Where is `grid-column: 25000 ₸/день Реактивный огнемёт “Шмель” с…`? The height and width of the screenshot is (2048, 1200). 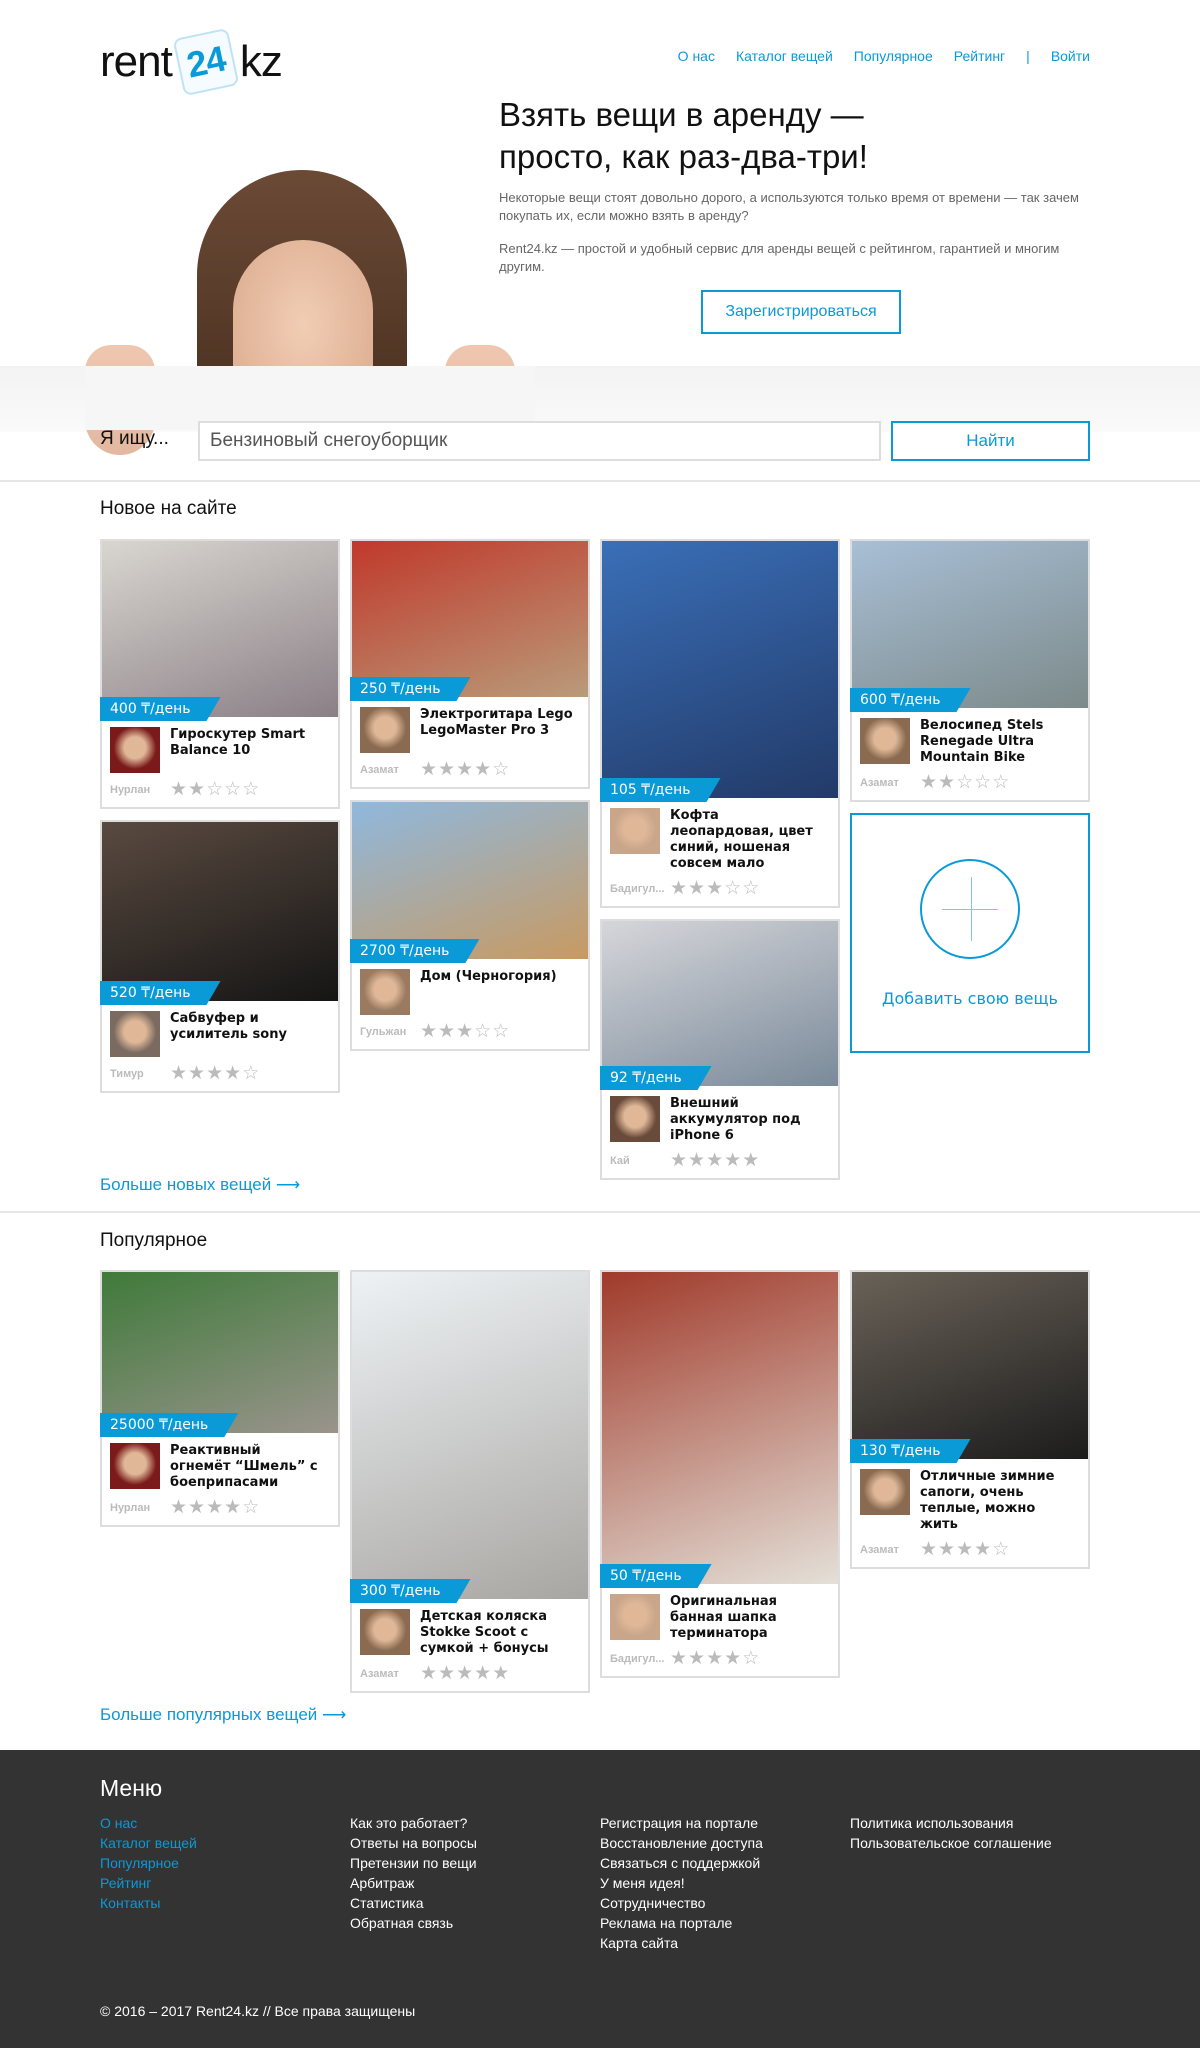 grid-column: 25000 ₸/день Реактивный огнемёт “Шмель” с… is located at coordinates (220, 1398).